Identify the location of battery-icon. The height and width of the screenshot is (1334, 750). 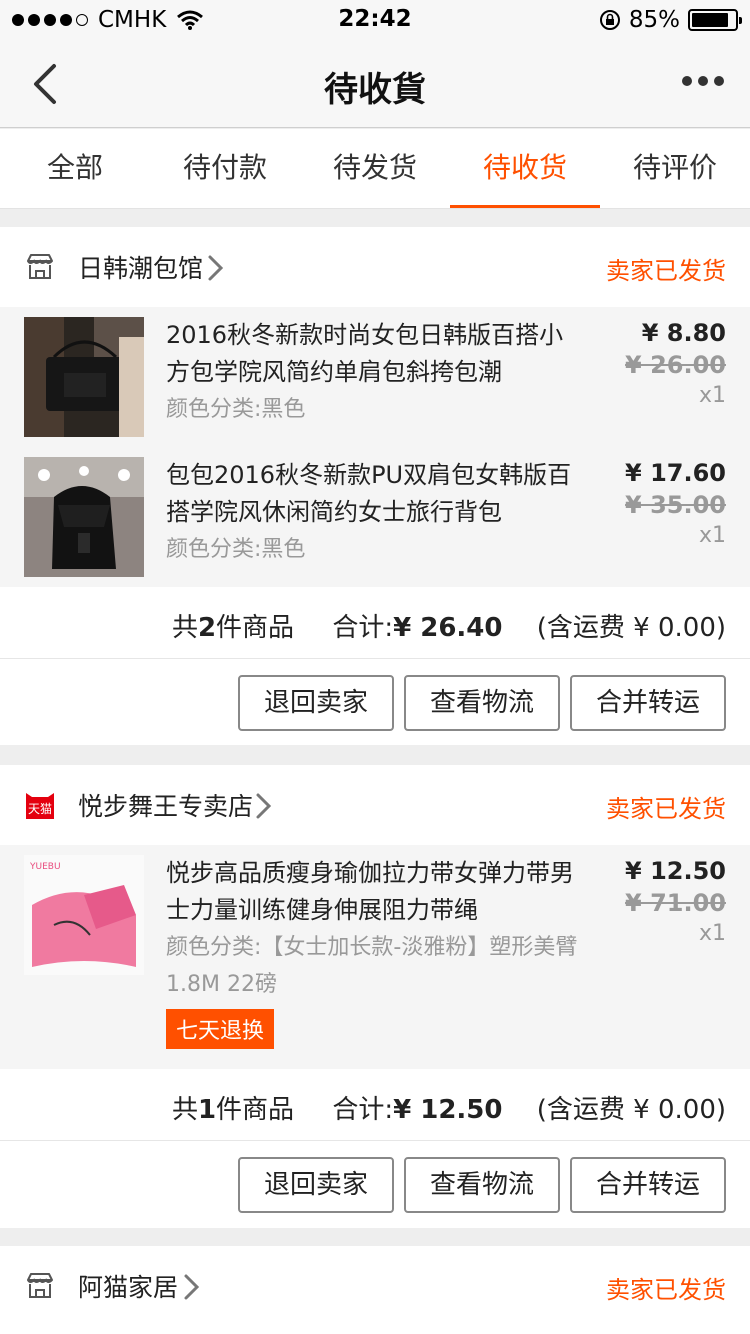
(715, 20).